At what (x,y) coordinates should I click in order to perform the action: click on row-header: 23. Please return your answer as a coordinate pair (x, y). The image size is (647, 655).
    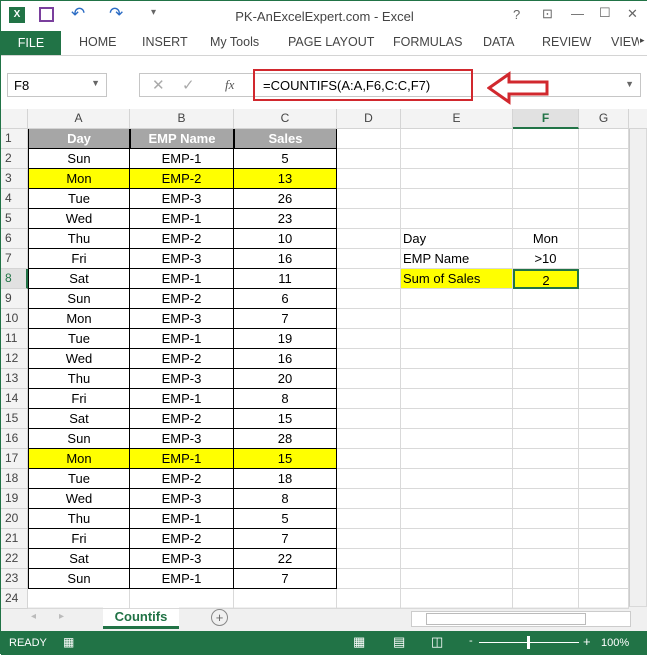
    Looking at the image, I should click on (14, 579).